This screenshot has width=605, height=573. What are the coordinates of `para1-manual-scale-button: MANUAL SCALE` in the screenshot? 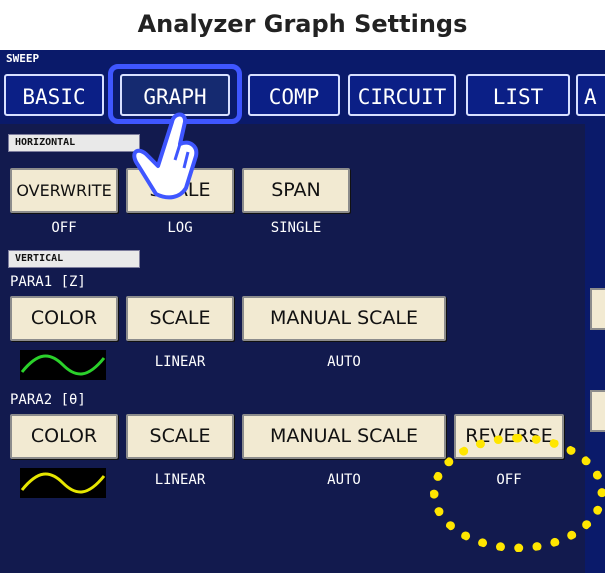 It's located at (344, 318).